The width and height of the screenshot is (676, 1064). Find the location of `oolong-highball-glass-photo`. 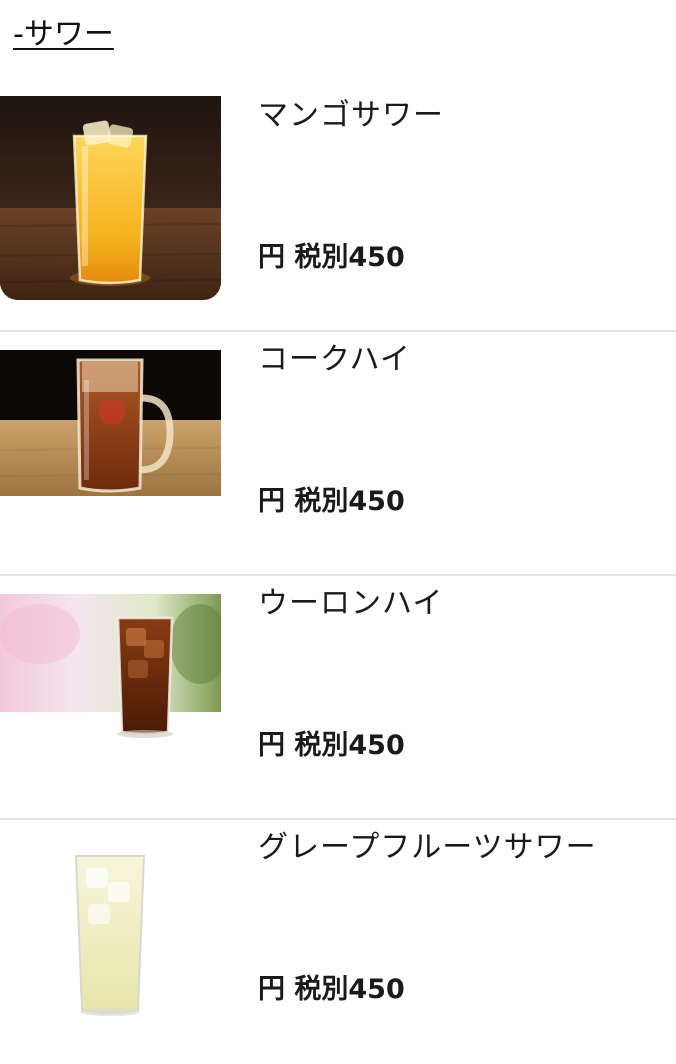

oolong-highball-glass-photo is located at coordinates (110, 667).